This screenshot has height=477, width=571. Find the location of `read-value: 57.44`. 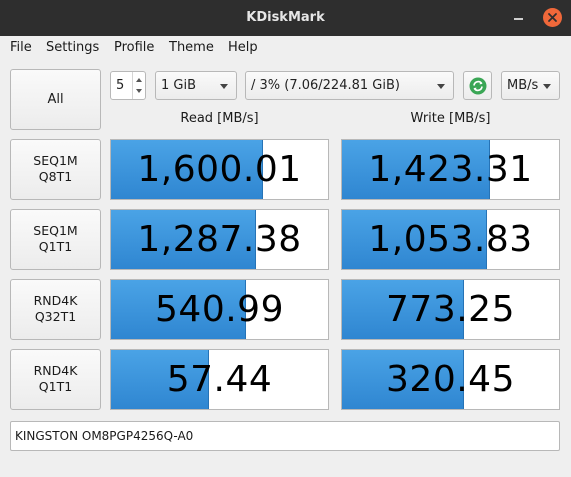

read-value: 57.44 is located at coordinates (219, 379).